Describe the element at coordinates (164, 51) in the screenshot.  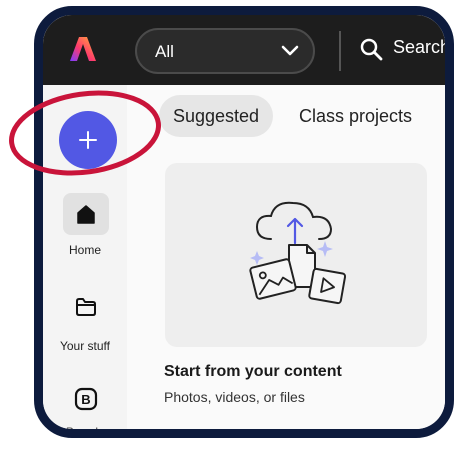
I see `filter-value: All` at that location.